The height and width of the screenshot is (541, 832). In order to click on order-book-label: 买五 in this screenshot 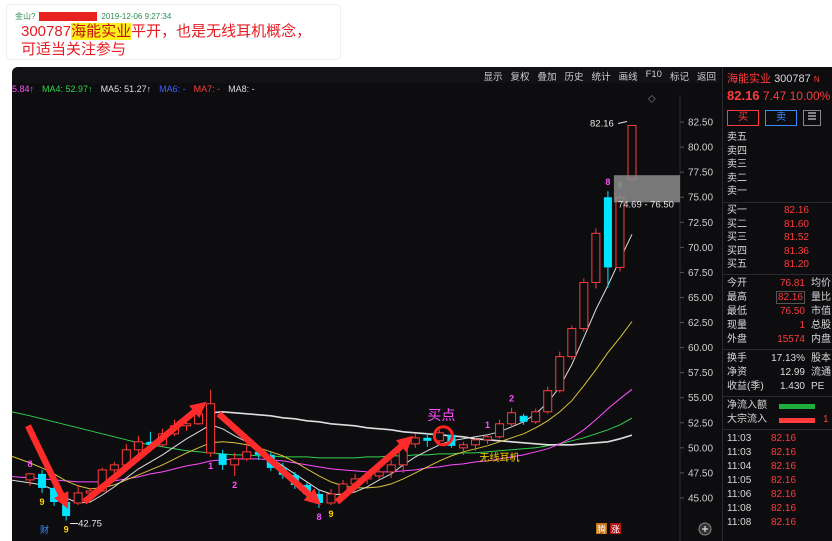, I will do `click(737, 264)`.